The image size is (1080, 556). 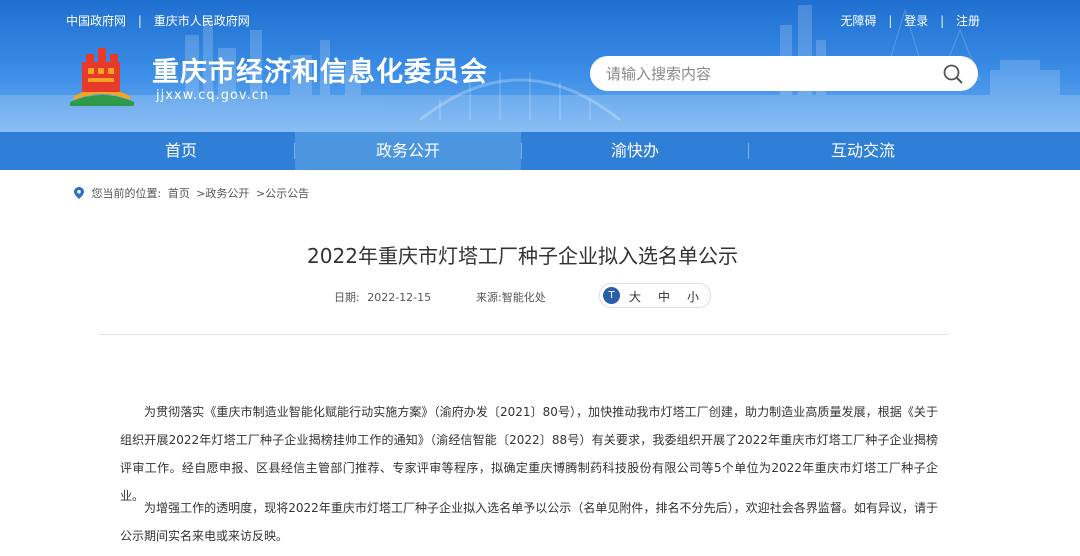 What do you see at coordinates (222, 193) in the screenshot?
I see `breadcrumb-gov-affairs: >政务公开` at bounding box center [222, 193].